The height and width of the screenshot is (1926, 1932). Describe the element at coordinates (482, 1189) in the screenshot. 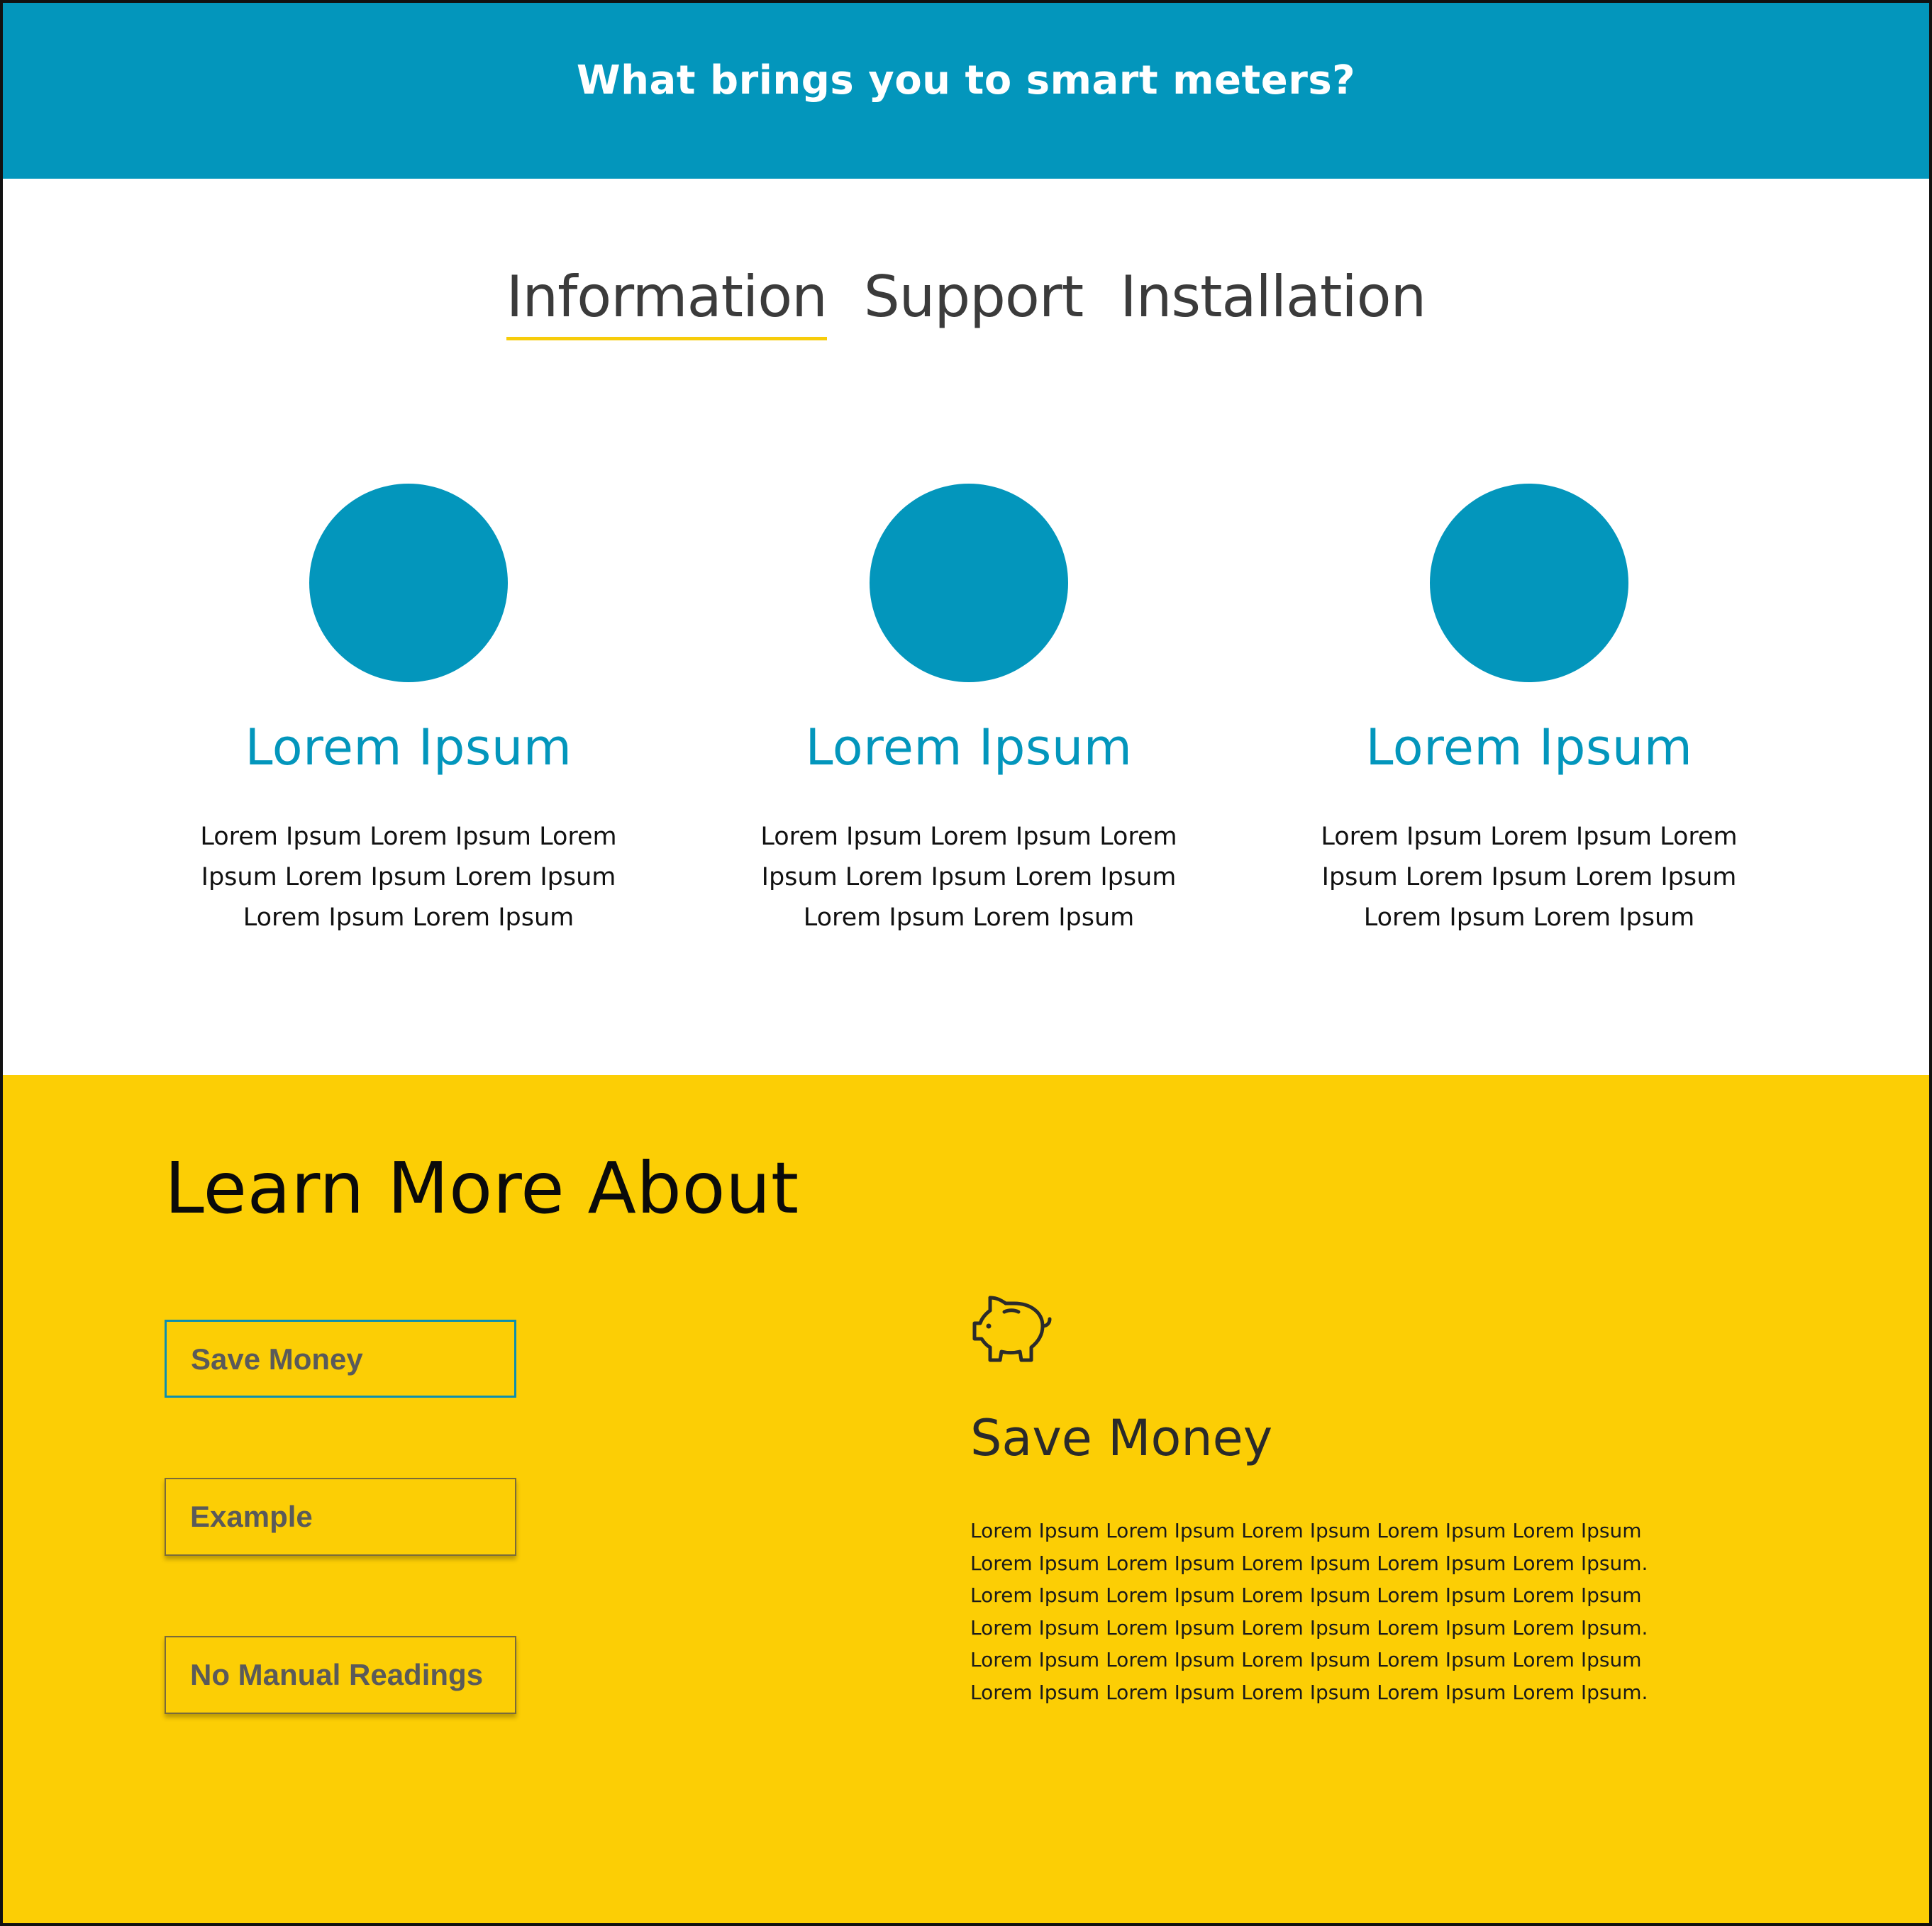

I see `learn-more-title: Learn More About` at that location.